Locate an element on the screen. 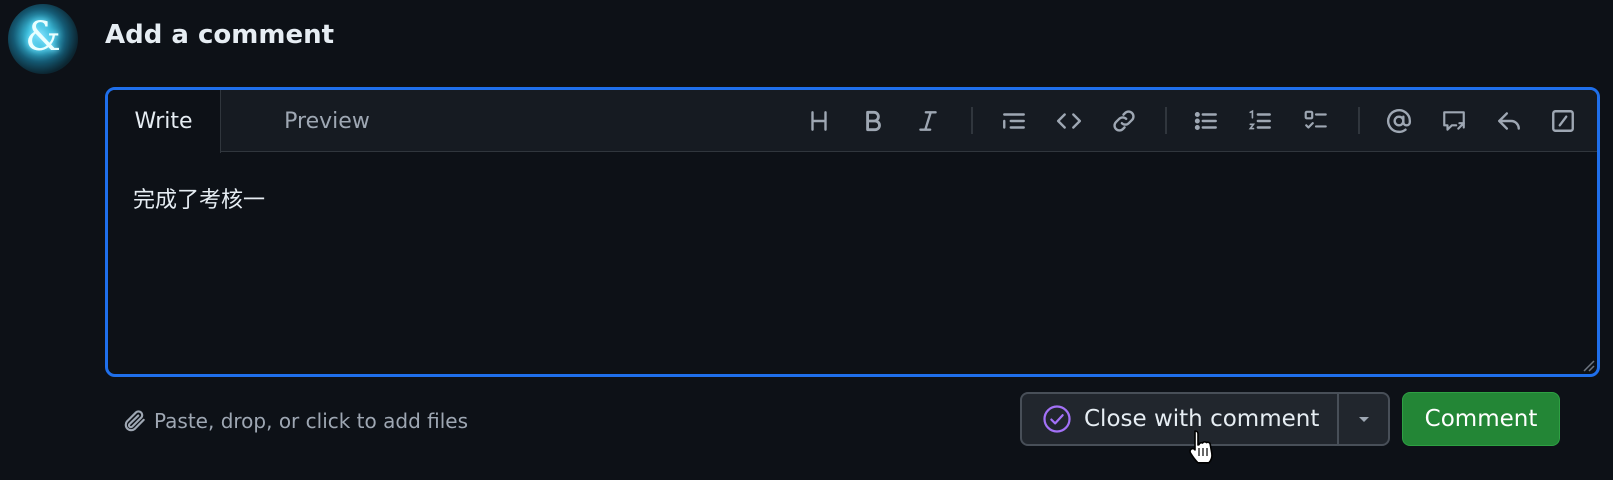 This screenshot has width=1613, height=480. close-with-comment-button: Close with comment is located at coordinates (1180, 419).